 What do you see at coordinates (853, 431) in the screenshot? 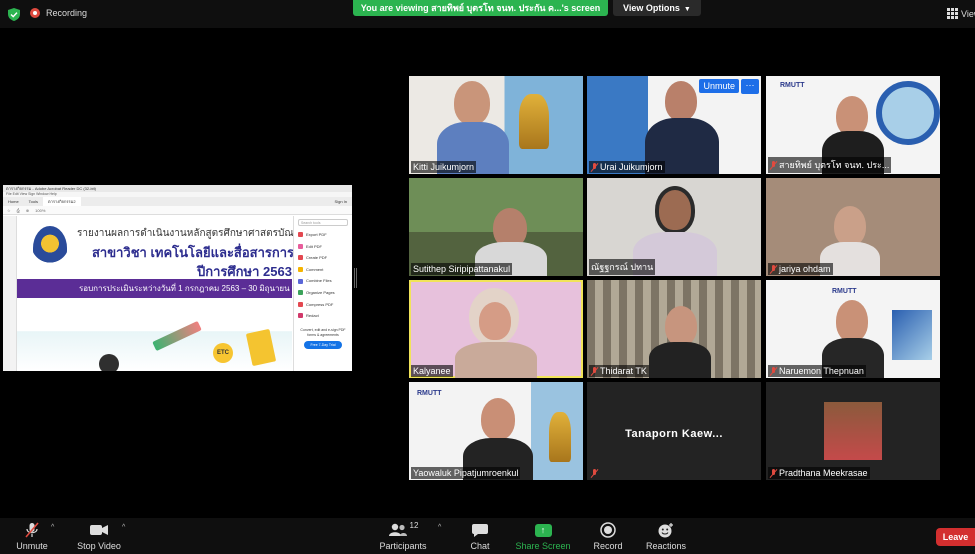
I see `video-tile-camera-off: Pradthana Meekrasae` at bounding box center [853, 431].